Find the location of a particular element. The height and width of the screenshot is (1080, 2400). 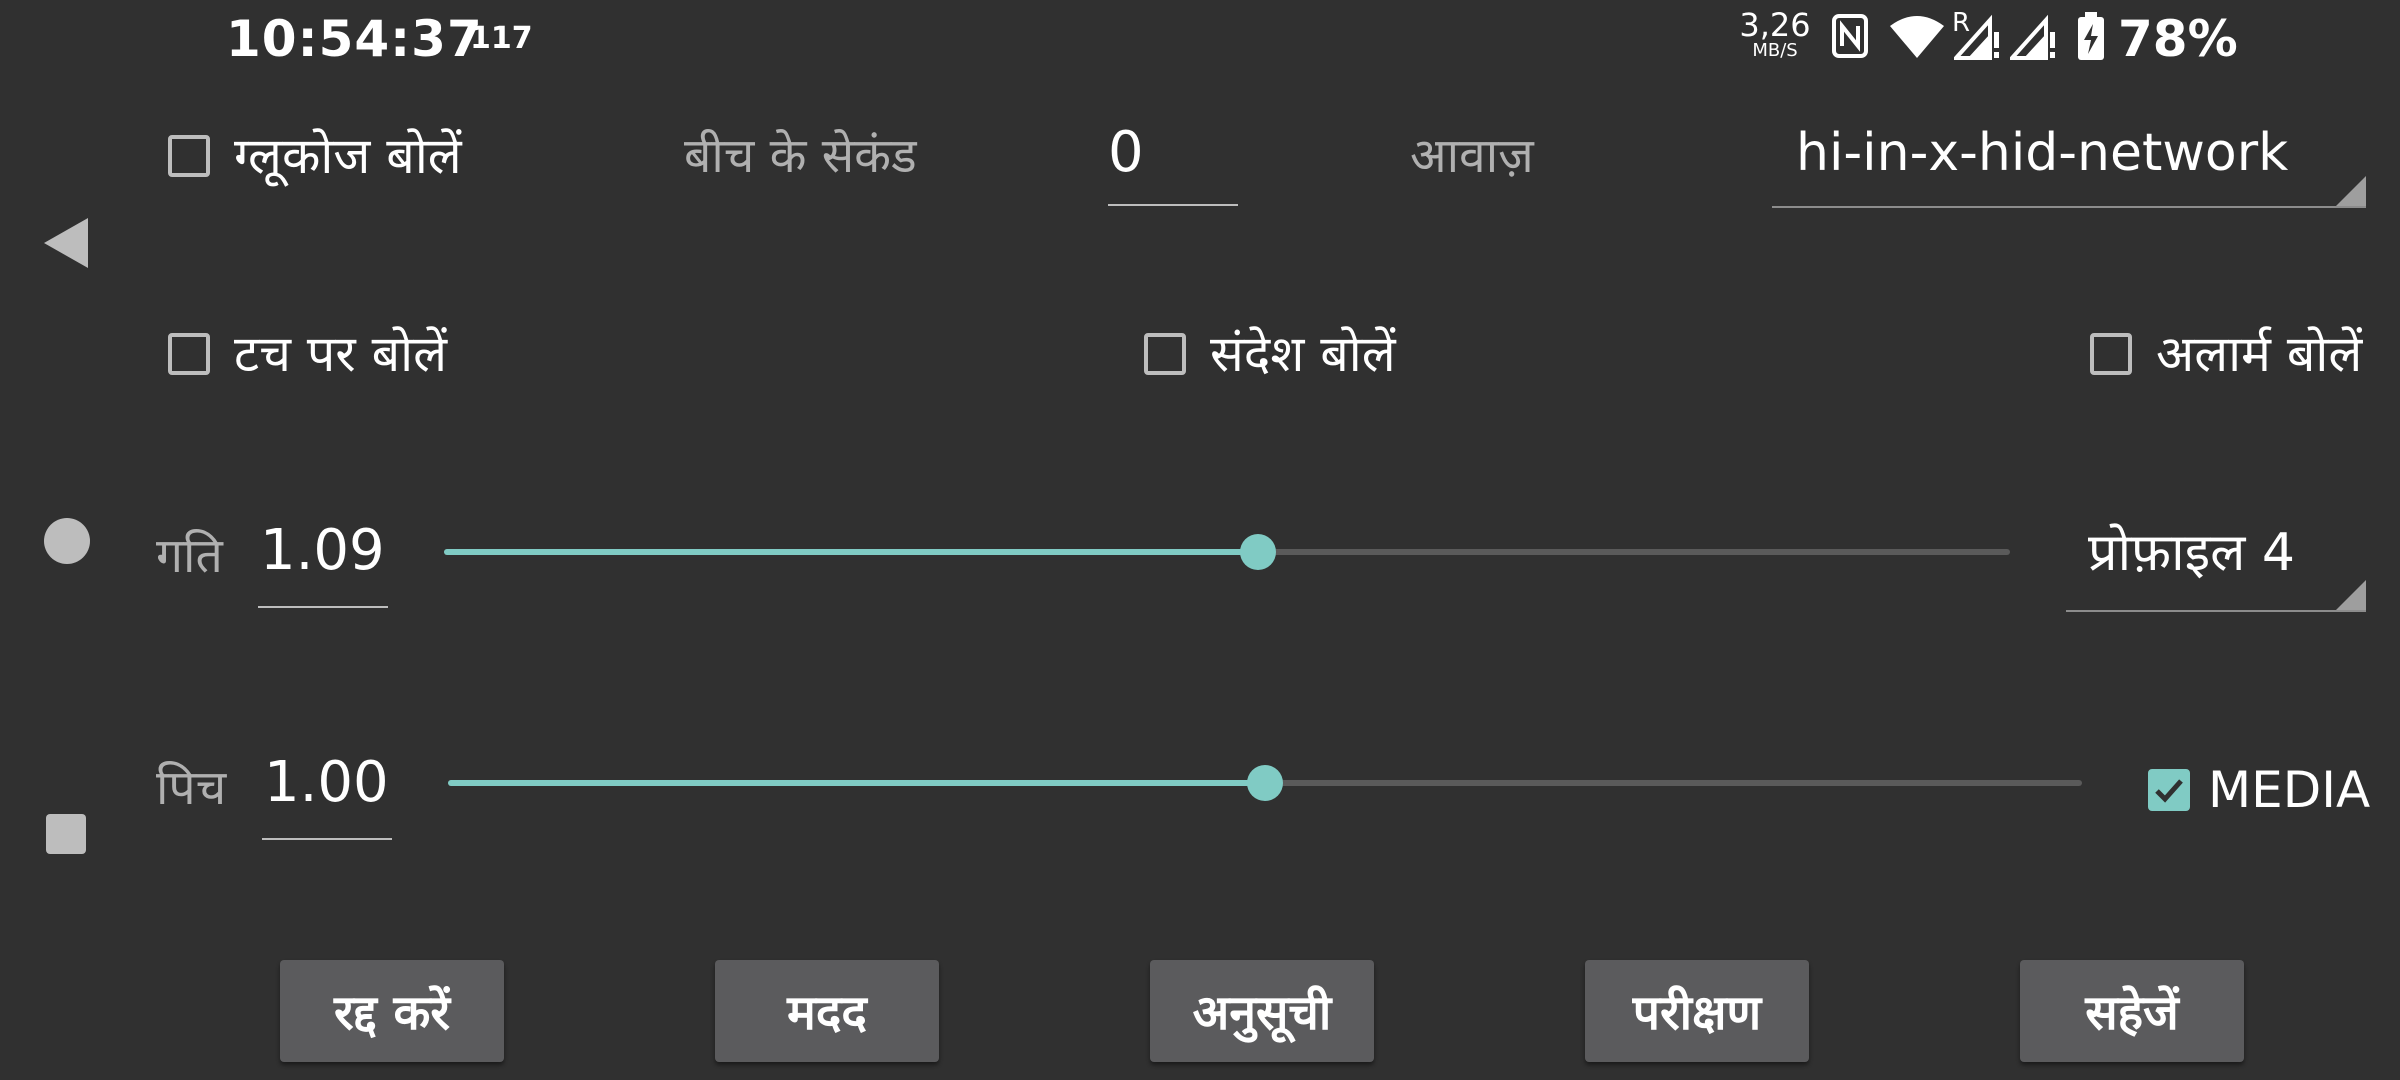

speak-alarms-checkbox-box is located at coordinates (2111, 354).